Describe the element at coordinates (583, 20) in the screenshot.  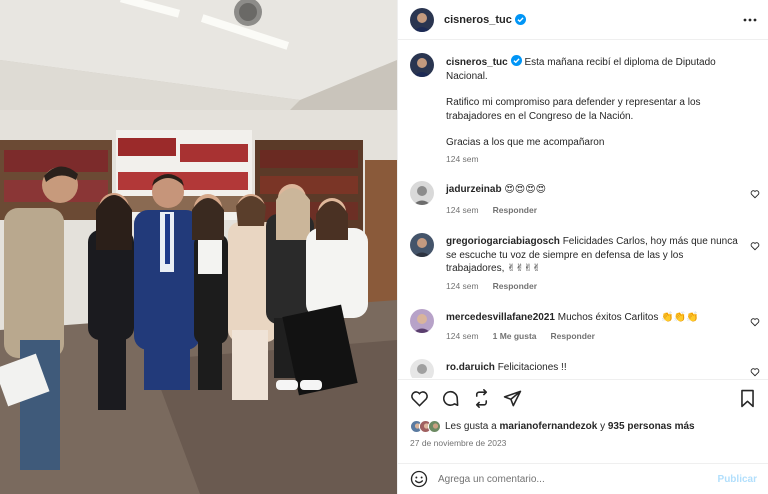
I see `post-header: cisneros_tuc` at that location.